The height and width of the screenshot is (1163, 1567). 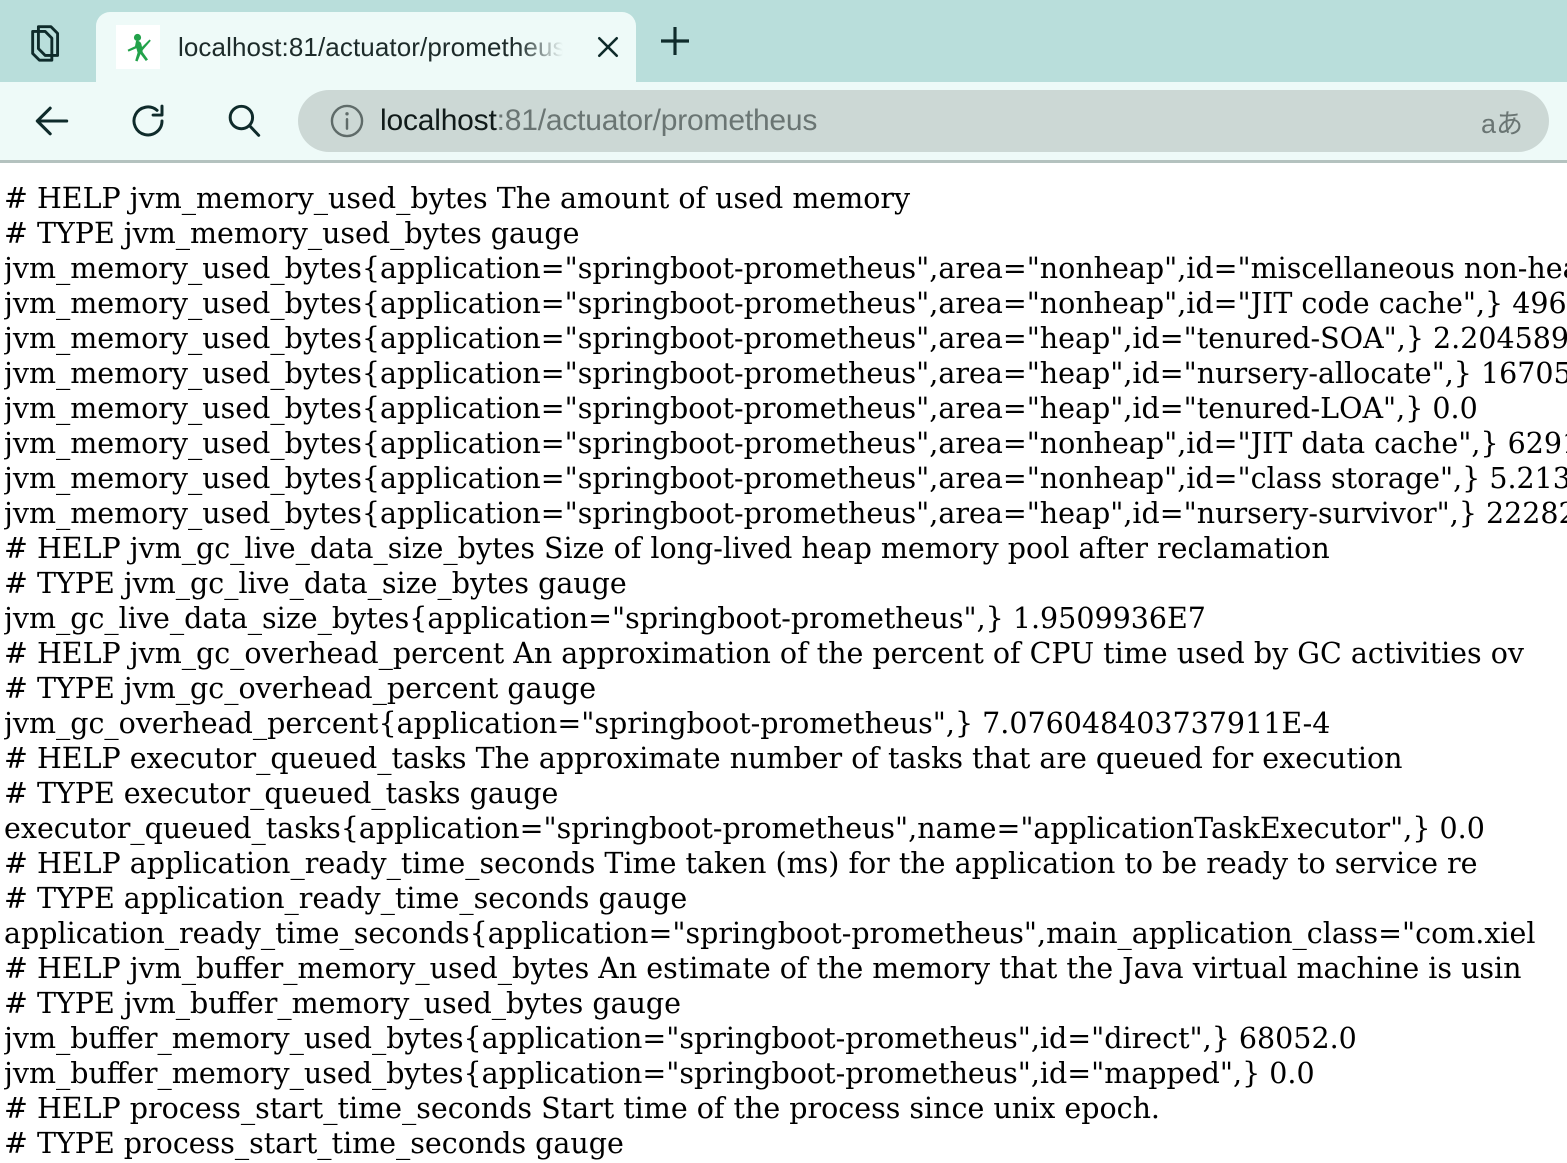 I want to click on metrics-line: # TYPE jvm_gc_overhead_percent gauge, so click(x=300, y=688).